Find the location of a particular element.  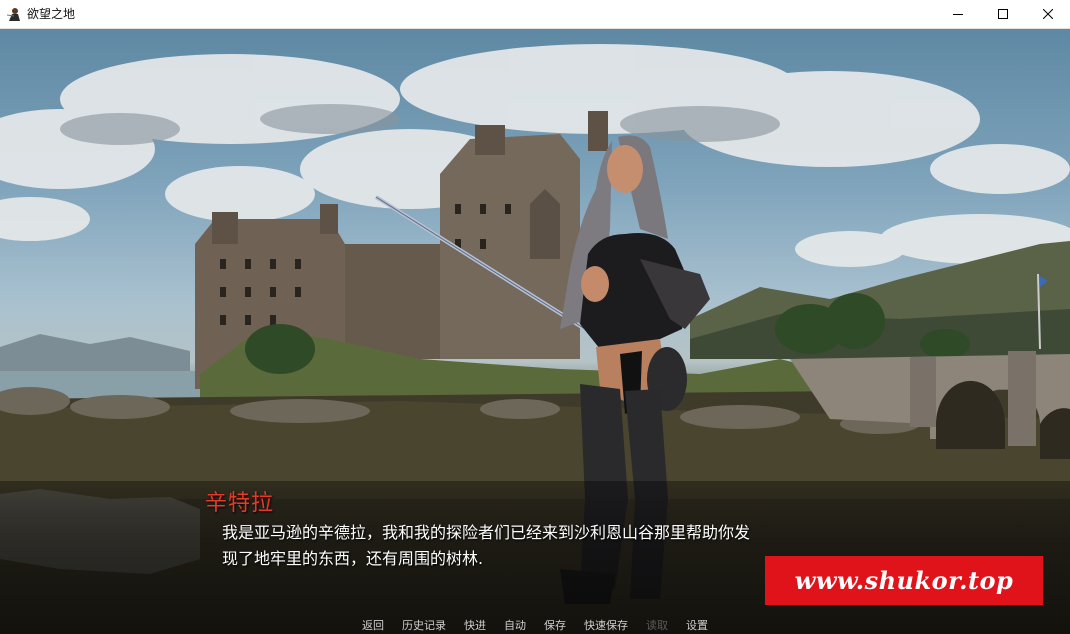

title-bar: 欲望之地 is located at coordinates (535, 14).